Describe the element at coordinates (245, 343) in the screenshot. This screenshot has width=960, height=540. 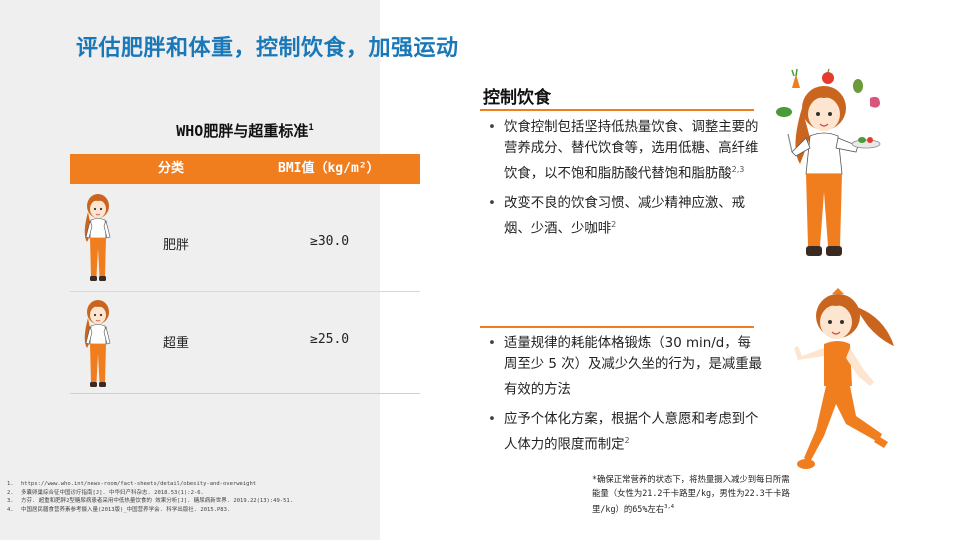
I see `table-row: 超重 ≥25.0` at that location.